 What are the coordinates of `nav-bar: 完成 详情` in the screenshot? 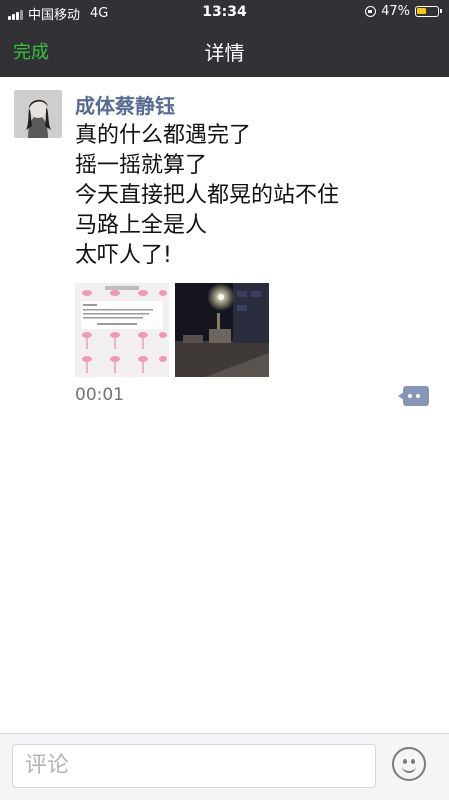 It's located at (224, 50).